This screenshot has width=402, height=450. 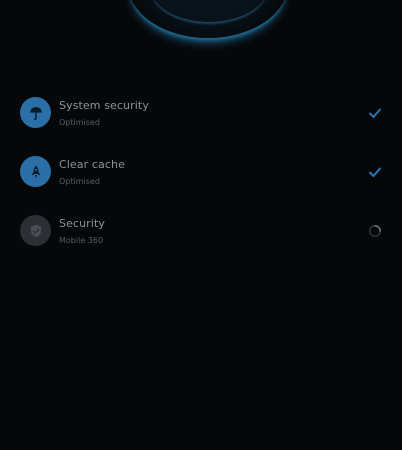 I want to click on check-item-title: System security, so click(x=104, y=105).